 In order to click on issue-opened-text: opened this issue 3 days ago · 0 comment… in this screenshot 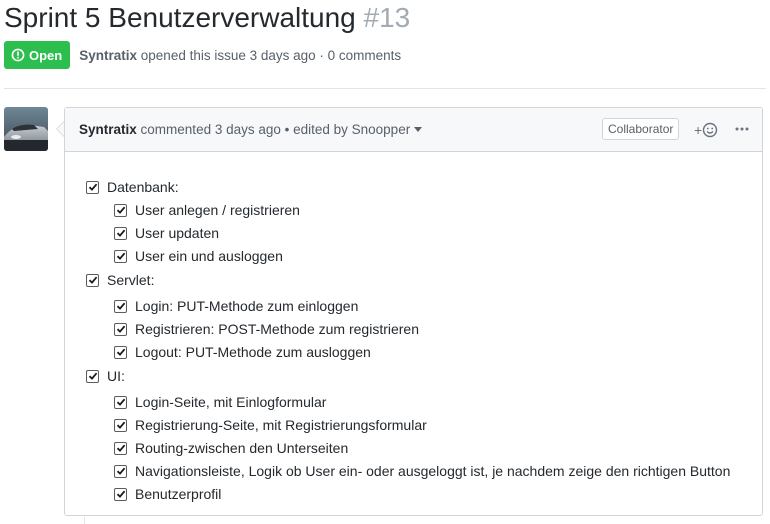, I will do `click(271, 55)`.